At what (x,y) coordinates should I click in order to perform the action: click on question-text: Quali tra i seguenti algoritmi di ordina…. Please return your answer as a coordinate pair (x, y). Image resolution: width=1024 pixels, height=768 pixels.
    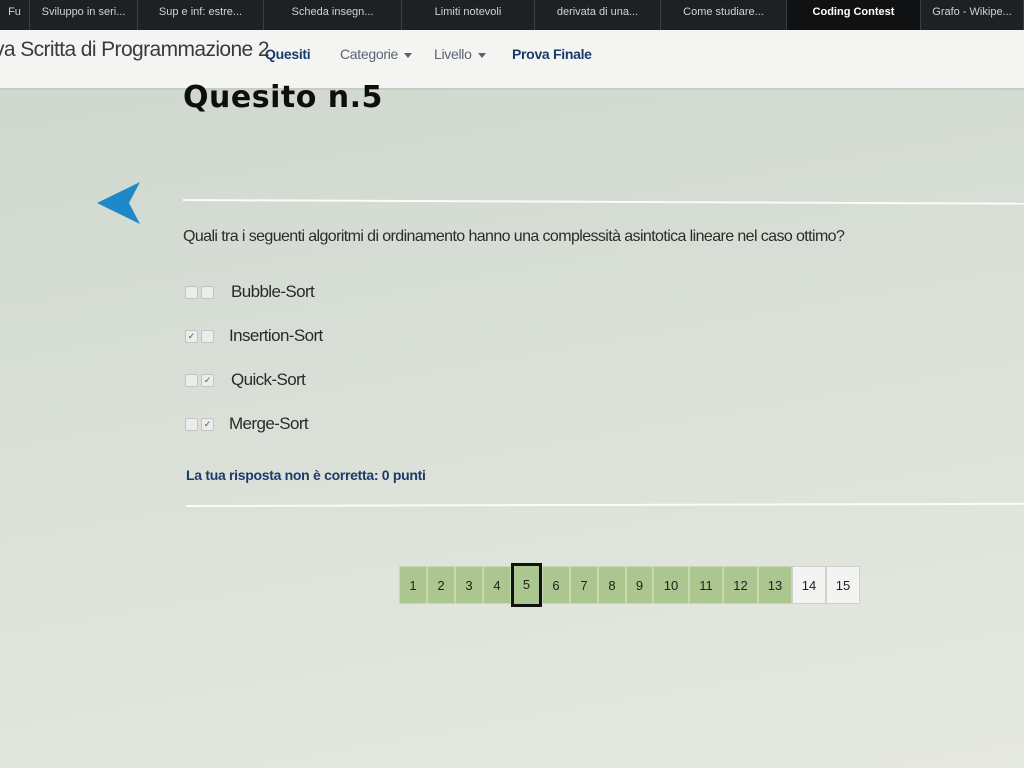
    Looking at the image, I should click on (514, 236).